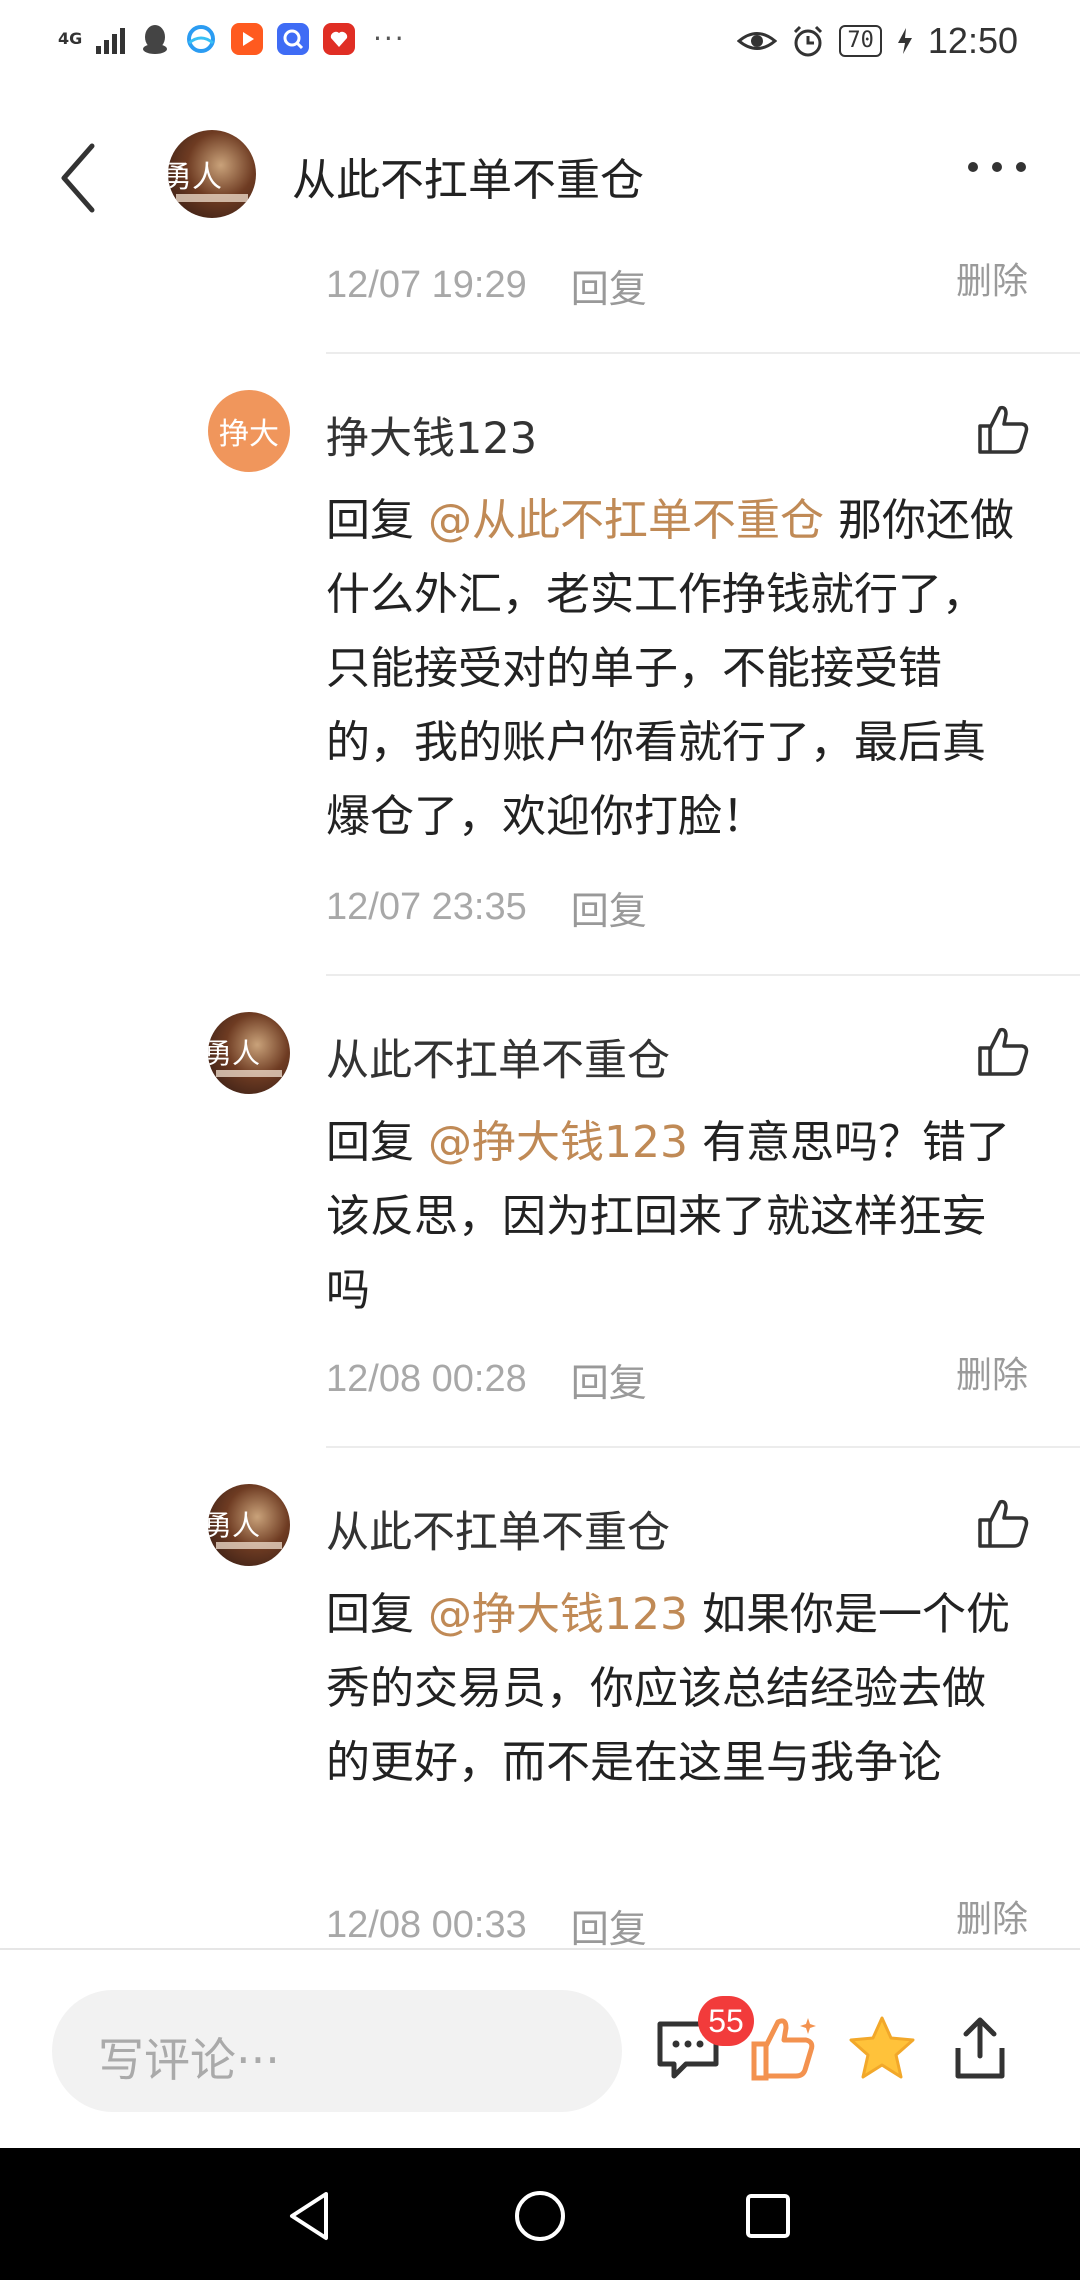 This screenshot has height=2280, width=1080. What do you see at coordinates (768, 2216) in the screenshot?
I see `nav-recents-icon` at bounding box center [768, 2216].